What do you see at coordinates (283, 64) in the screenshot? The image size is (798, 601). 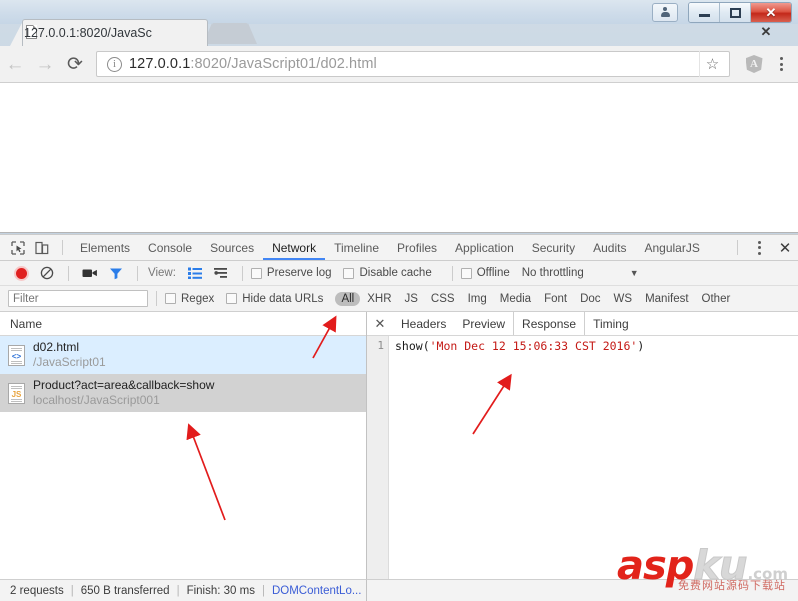 I see `url-path: :8020/JavaScript01/d02.html` at bounding box center [283, 64].